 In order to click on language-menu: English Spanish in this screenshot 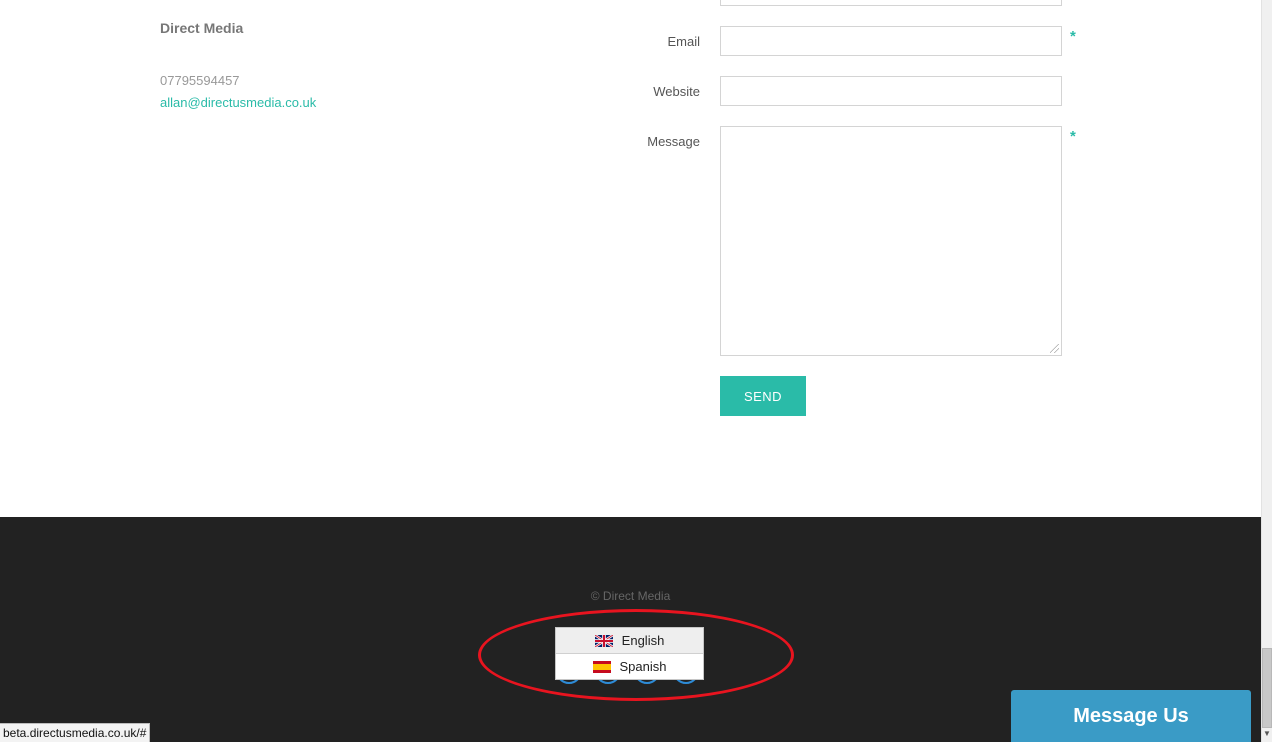, I will do `click(629, 653)`.